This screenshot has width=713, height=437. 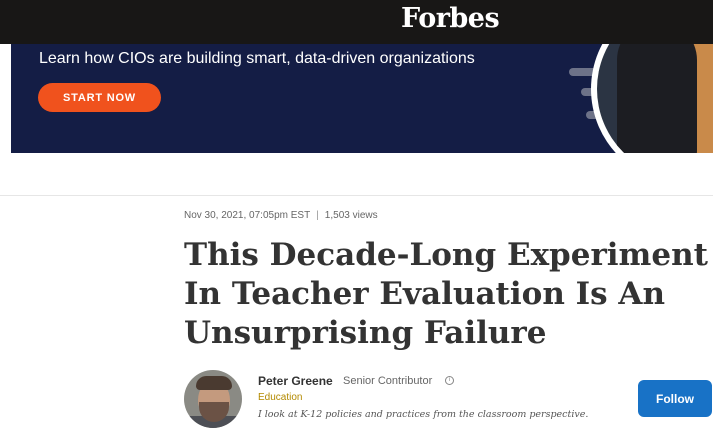 I want to click on start-now-button: START NOW, so click(x=99, y=97).